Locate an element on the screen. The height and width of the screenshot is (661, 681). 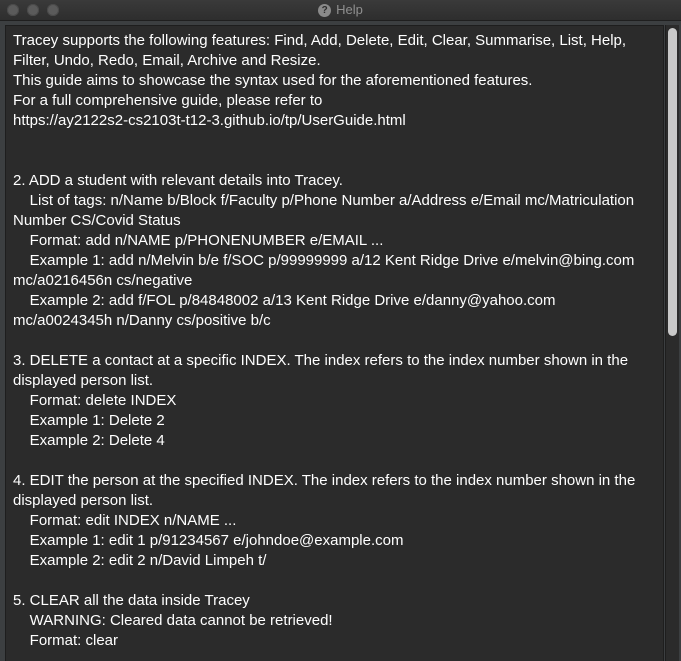
scrollbar-thumb is located at coordinates (672, 182).